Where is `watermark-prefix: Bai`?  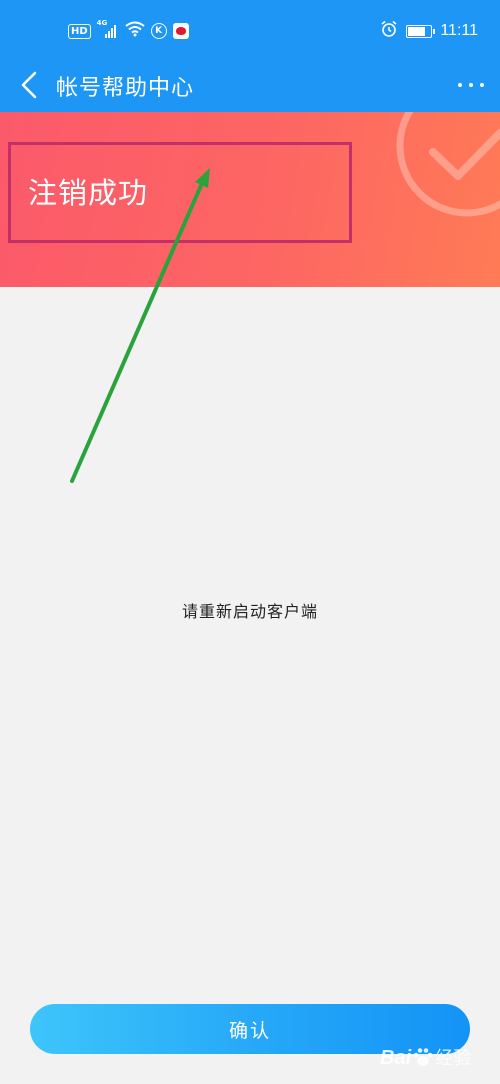
watermark-prefix: Bai is located at coordinates (396, 1058).